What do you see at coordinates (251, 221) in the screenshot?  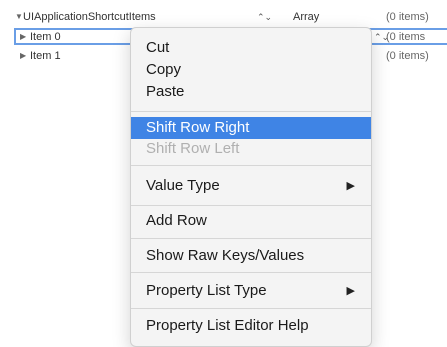 I see `menu-item-add-row: Add Row` at bounding box center [251, 221].